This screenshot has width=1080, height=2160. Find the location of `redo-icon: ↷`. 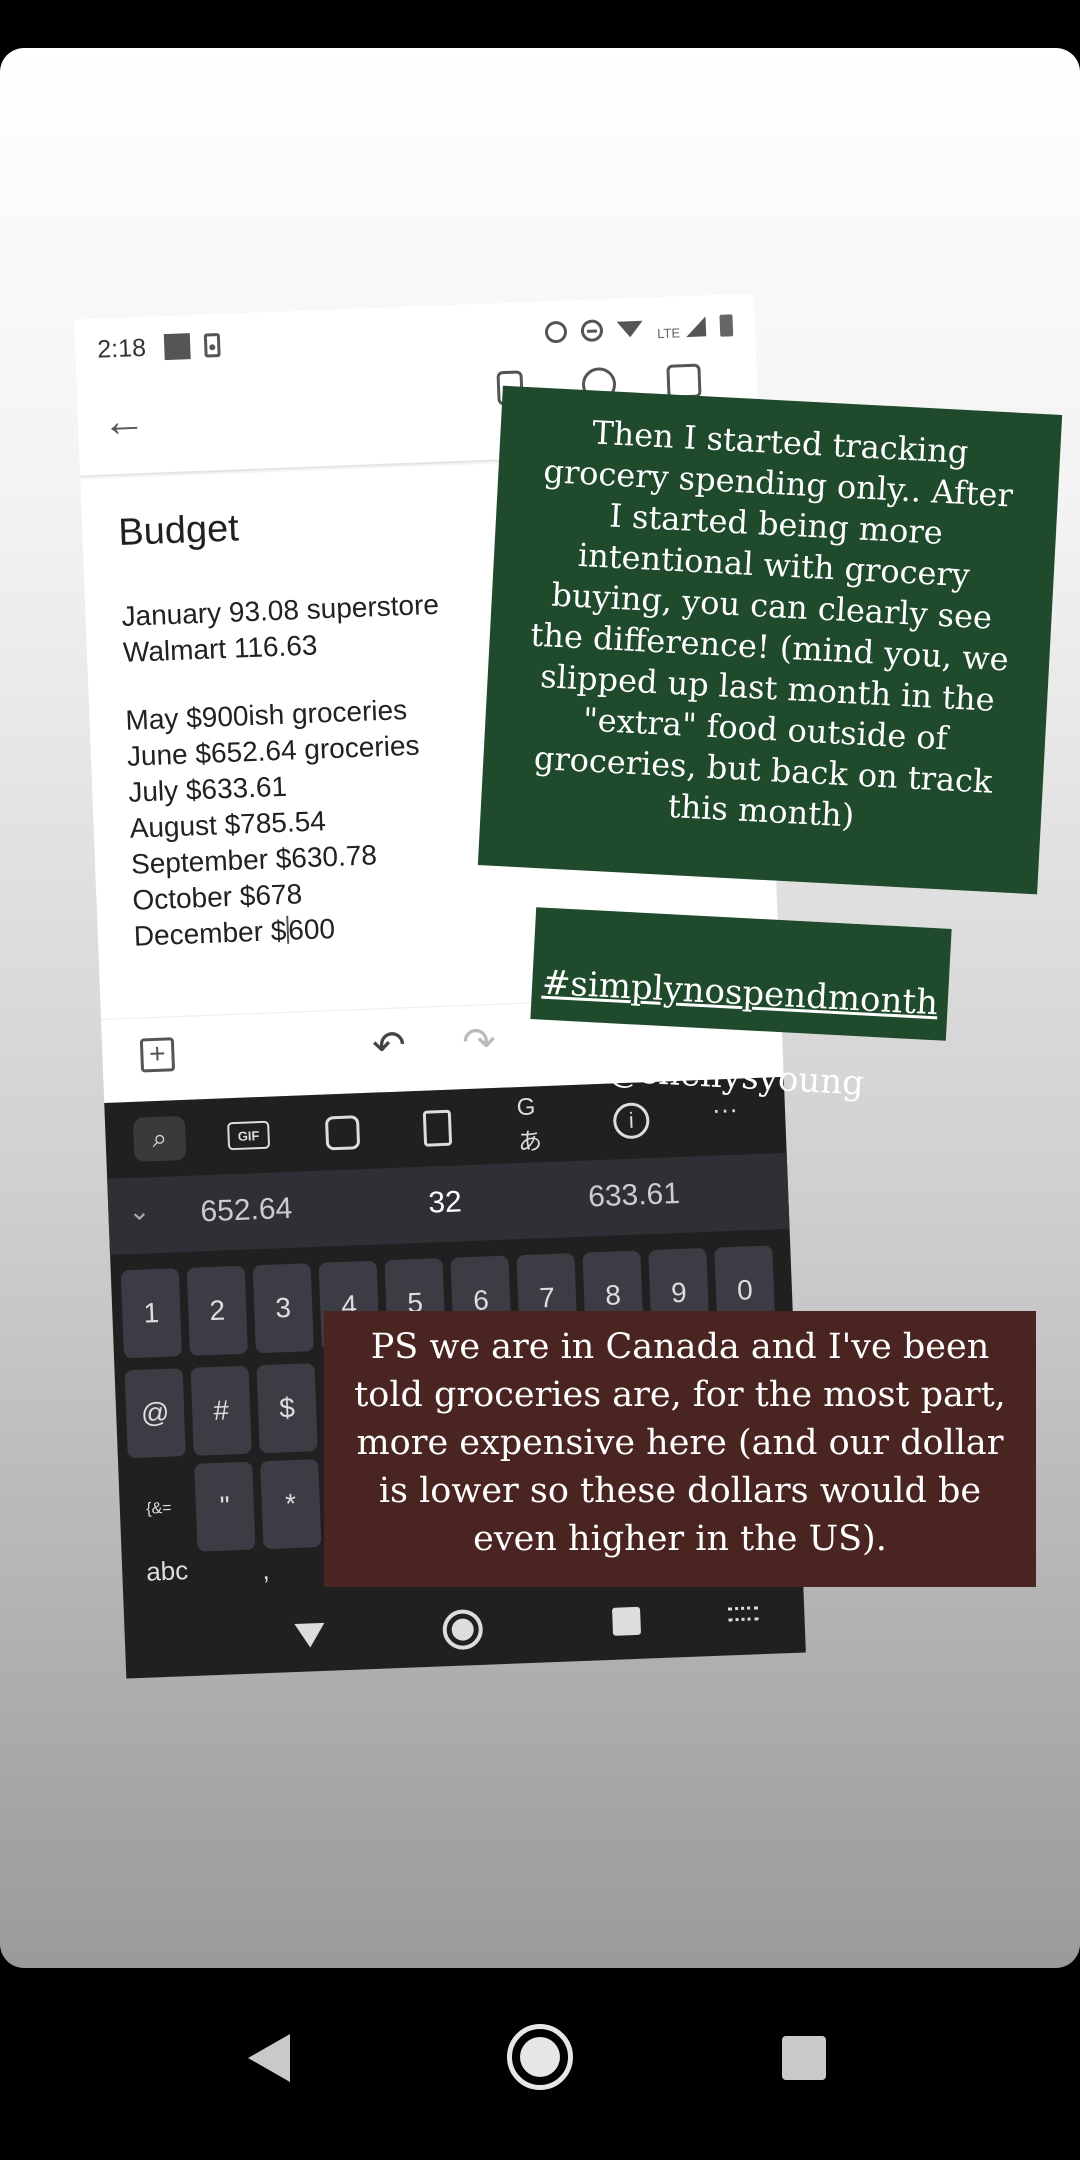

redo-icon: ↷ is located at coordinates (478, 1042).